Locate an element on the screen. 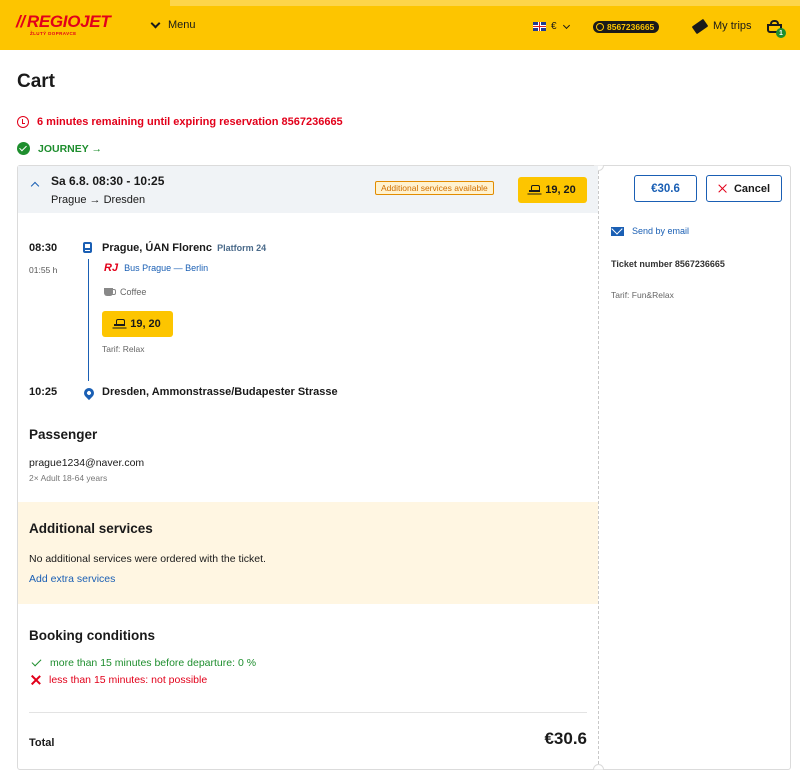 The width and height of the screenshot is (800, 778). passenger-title: Passenger is located at coordinates (63, 434).